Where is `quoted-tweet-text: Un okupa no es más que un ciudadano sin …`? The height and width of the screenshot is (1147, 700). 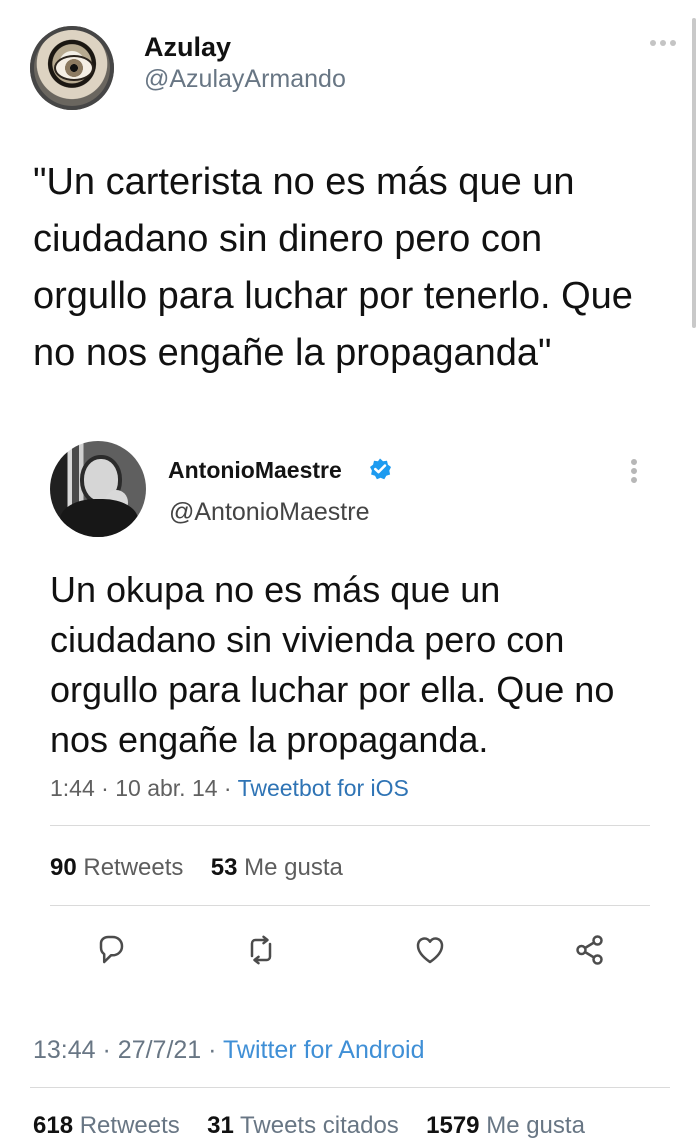
quoted-tweet-text: Un okupa no es más que un ciudadano sin … is located at coordinates (332, 664).